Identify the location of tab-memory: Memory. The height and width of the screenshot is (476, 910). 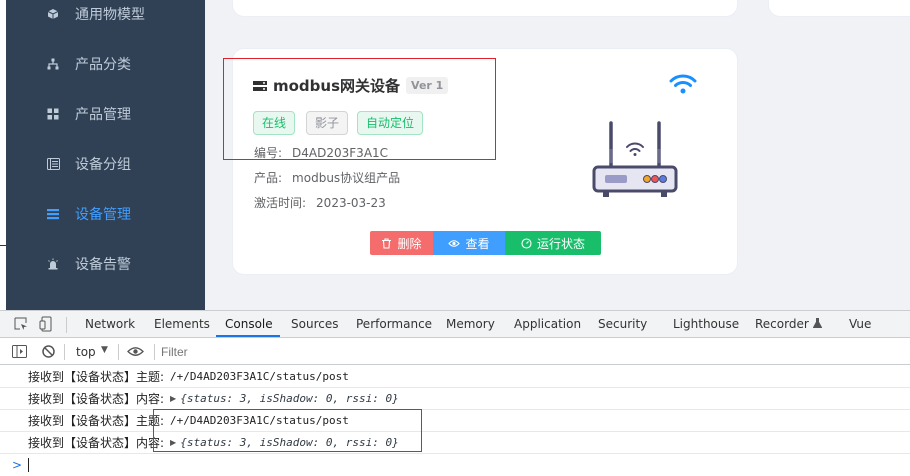
(470, 324).